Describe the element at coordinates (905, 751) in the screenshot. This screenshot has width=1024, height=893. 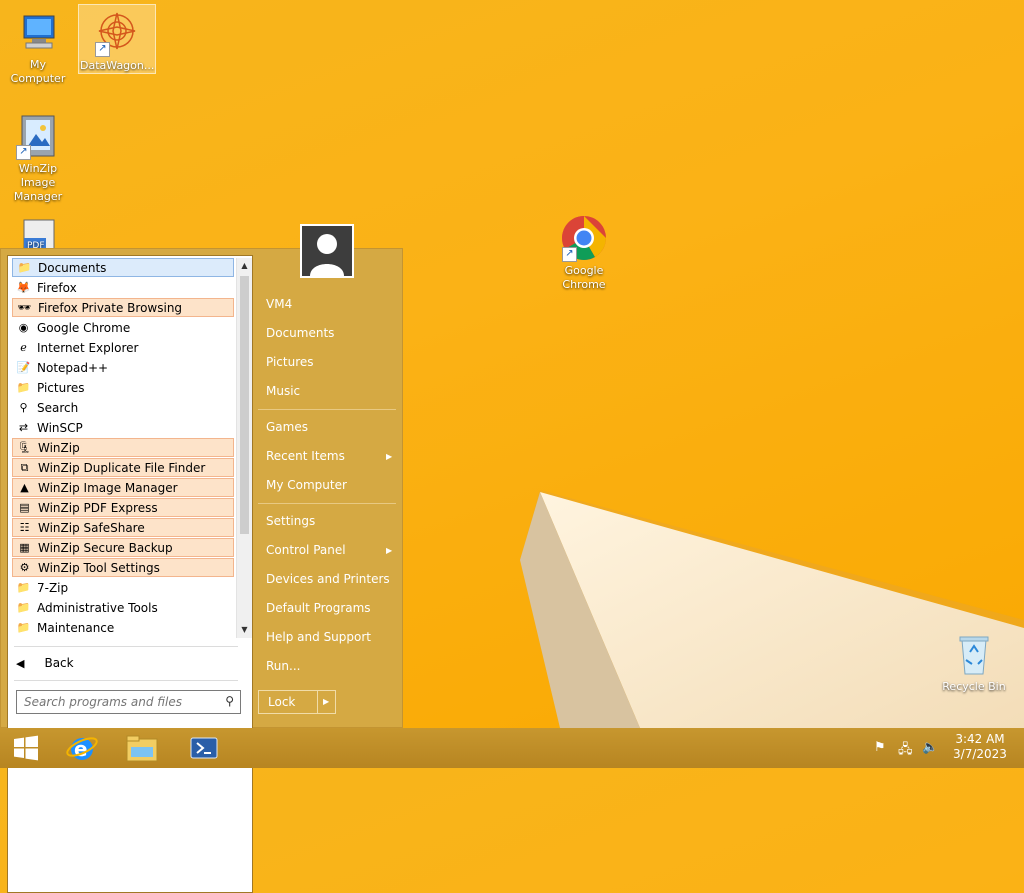
I see `network-icon: 🖧` at that location.